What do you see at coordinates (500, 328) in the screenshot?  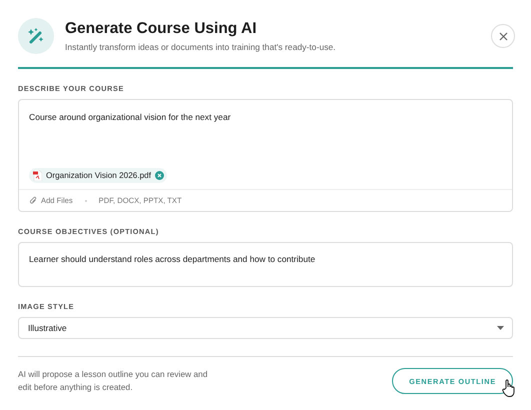 I see `caret-icon` at bounding box center [500, 328].